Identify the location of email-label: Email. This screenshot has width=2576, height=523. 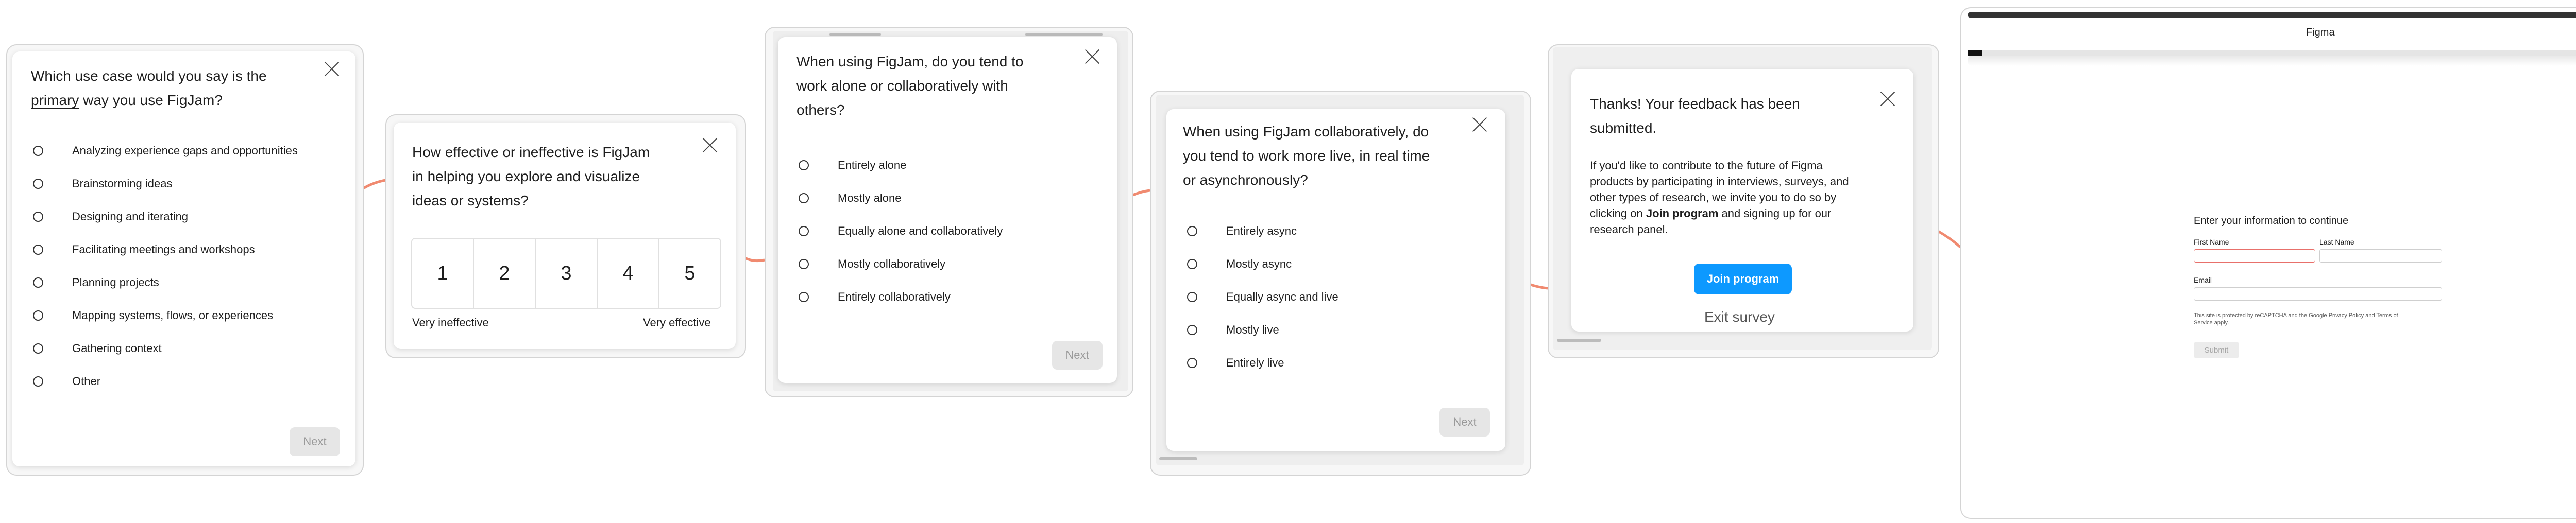
(2203, 280).